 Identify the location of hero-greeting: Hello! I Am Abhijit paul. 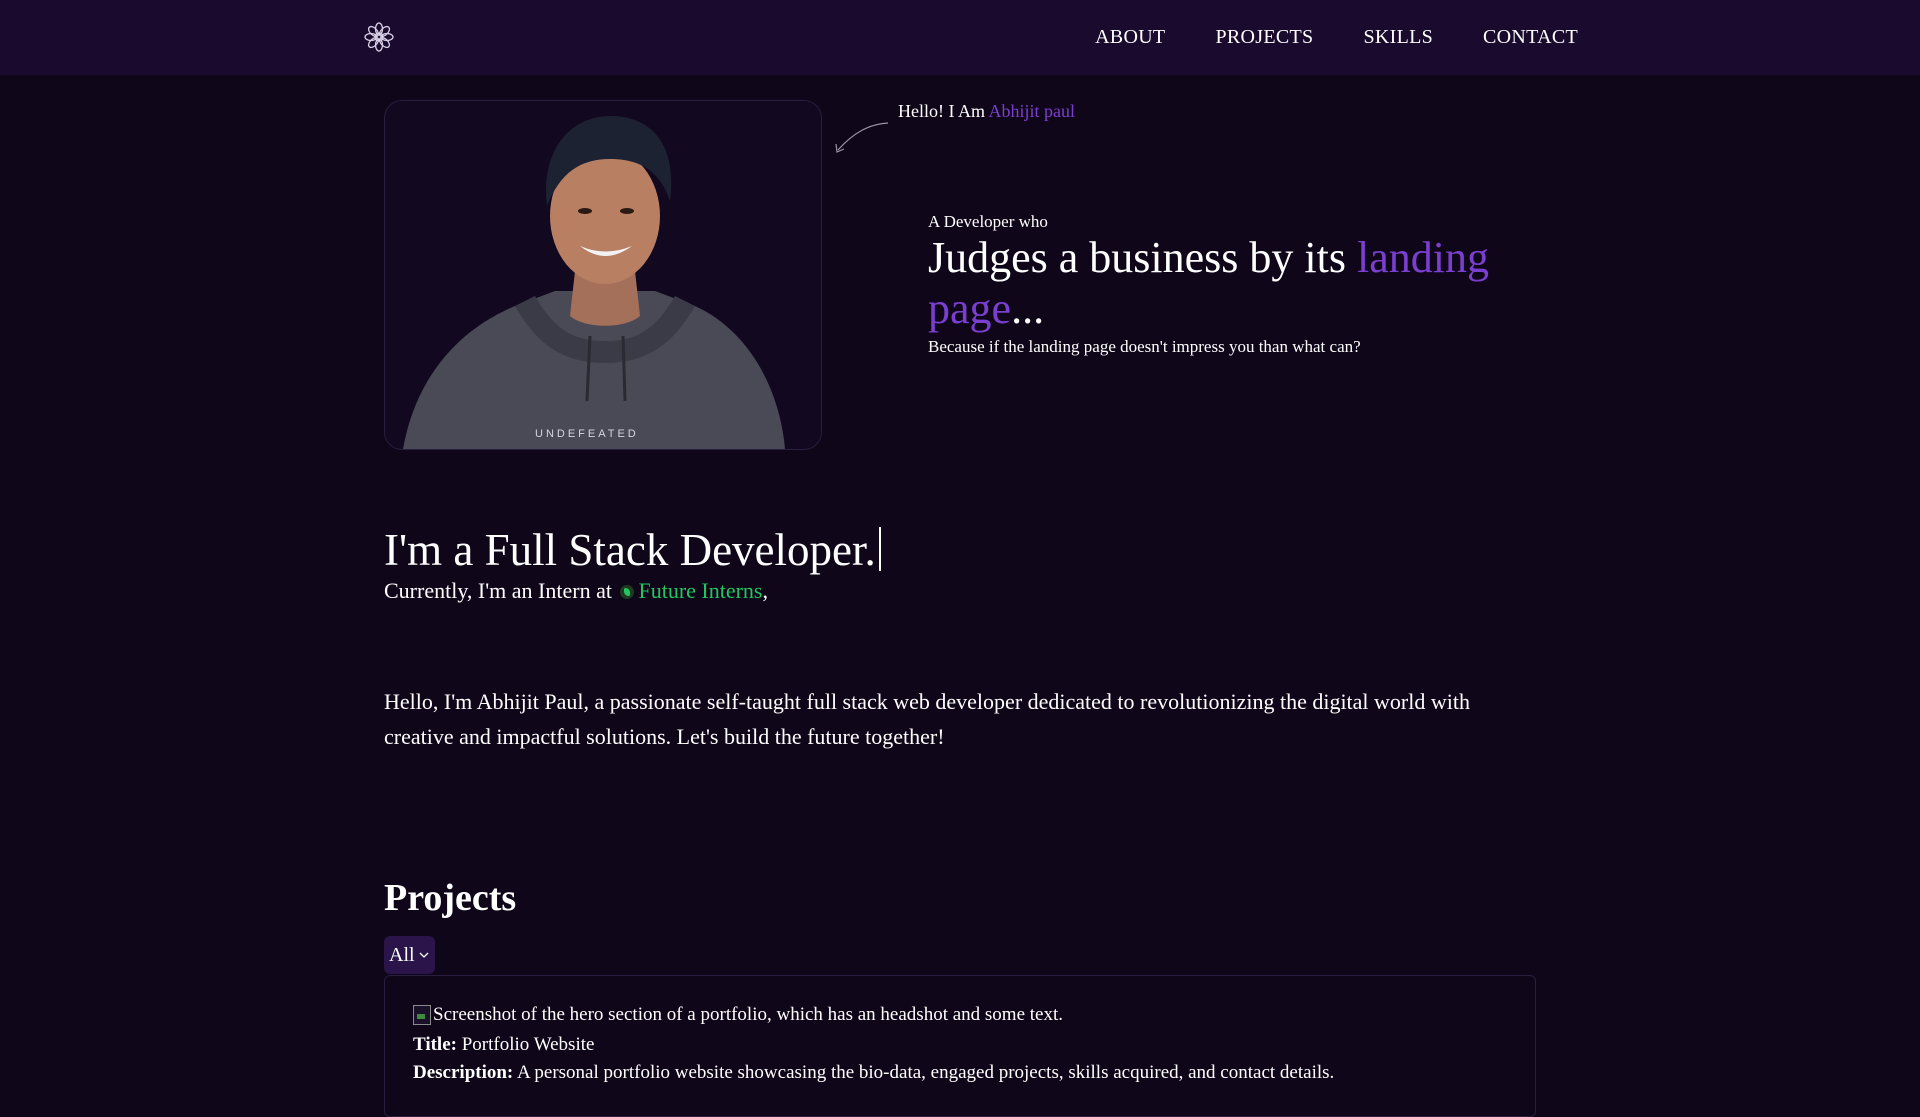
(986, 111).